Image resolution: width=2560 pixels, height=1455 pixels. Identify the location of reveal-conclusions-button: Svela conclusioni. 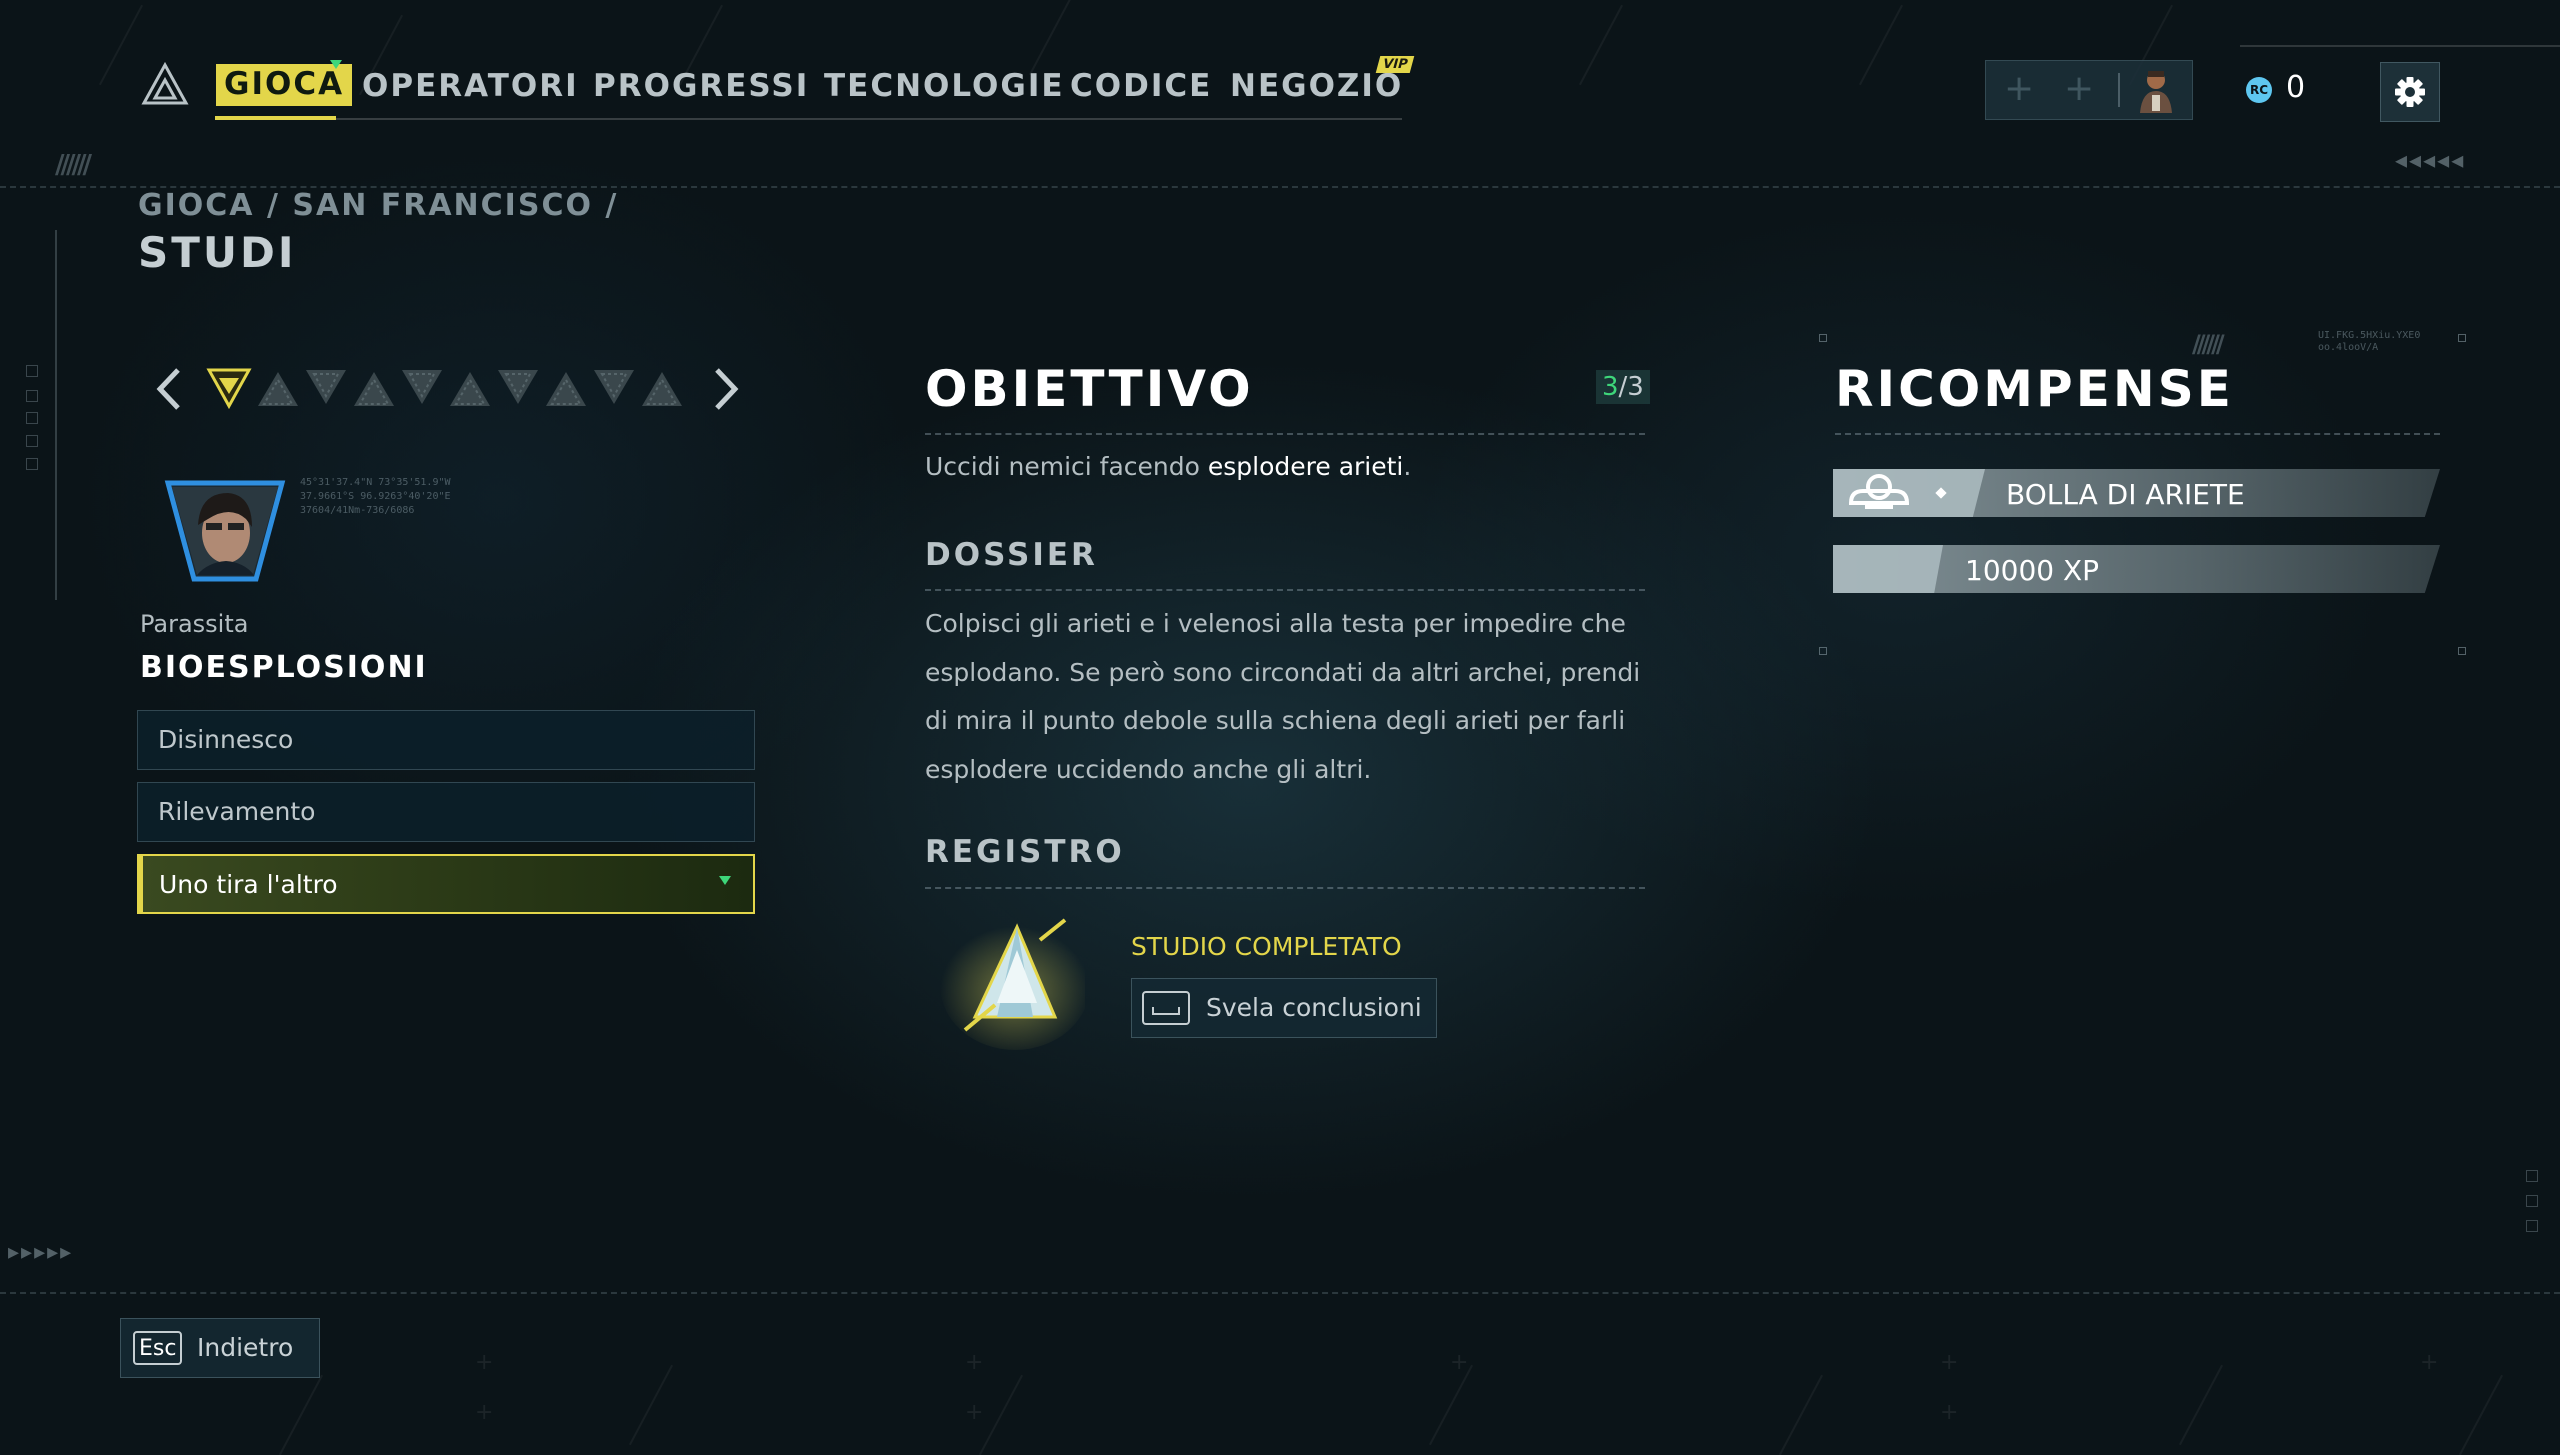
(1284, 1008).